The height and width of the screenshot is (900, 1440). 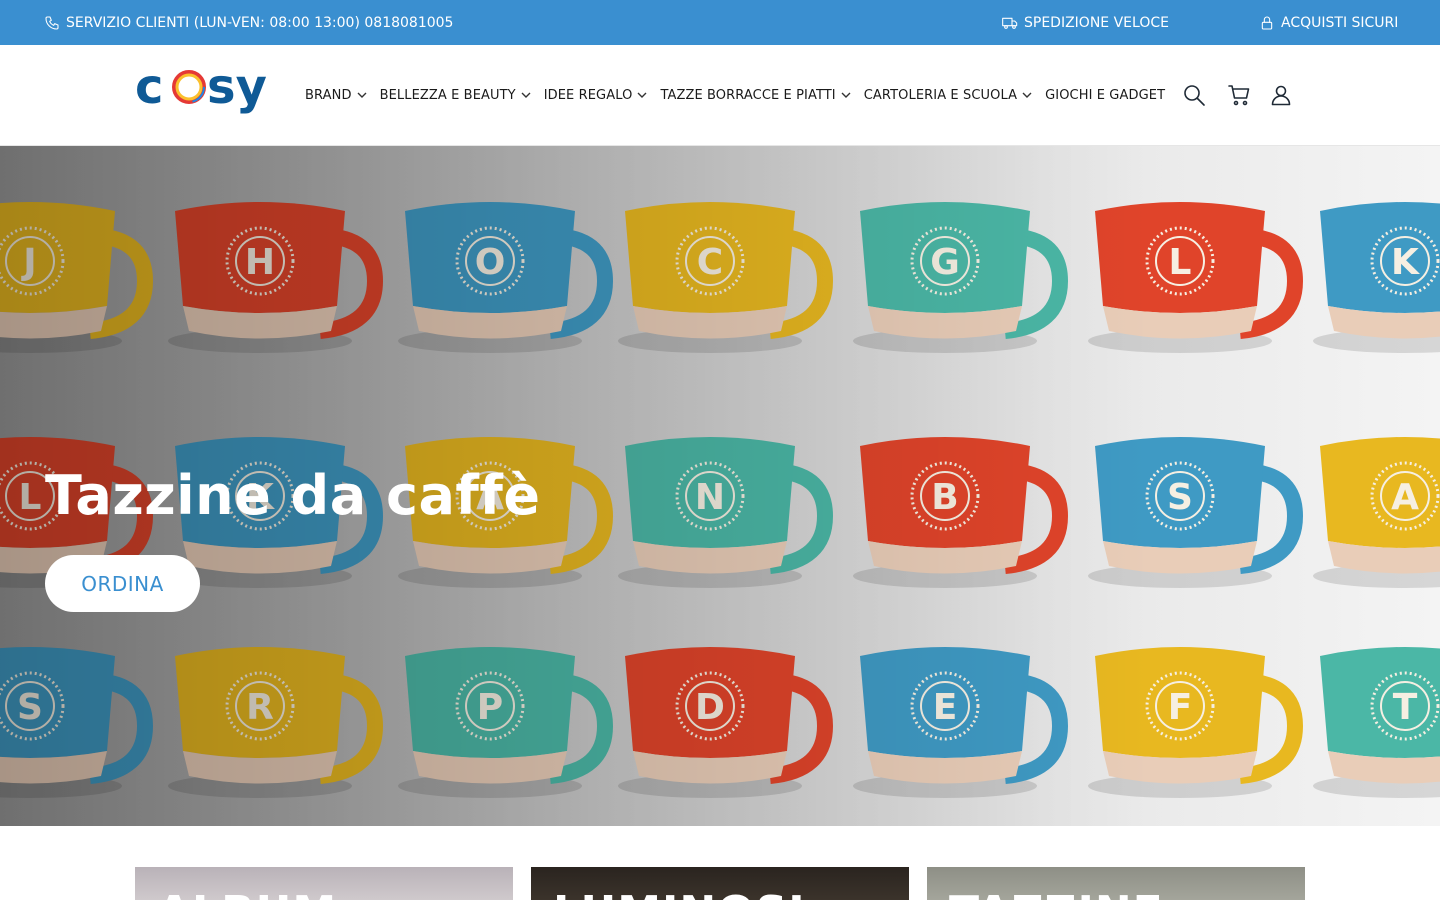 What do you see at coordinates (748, 95) in the screenshot?
I see `nav-label: TAZZE BORRACCE E PIATTI` at bounding box center [748, 95].